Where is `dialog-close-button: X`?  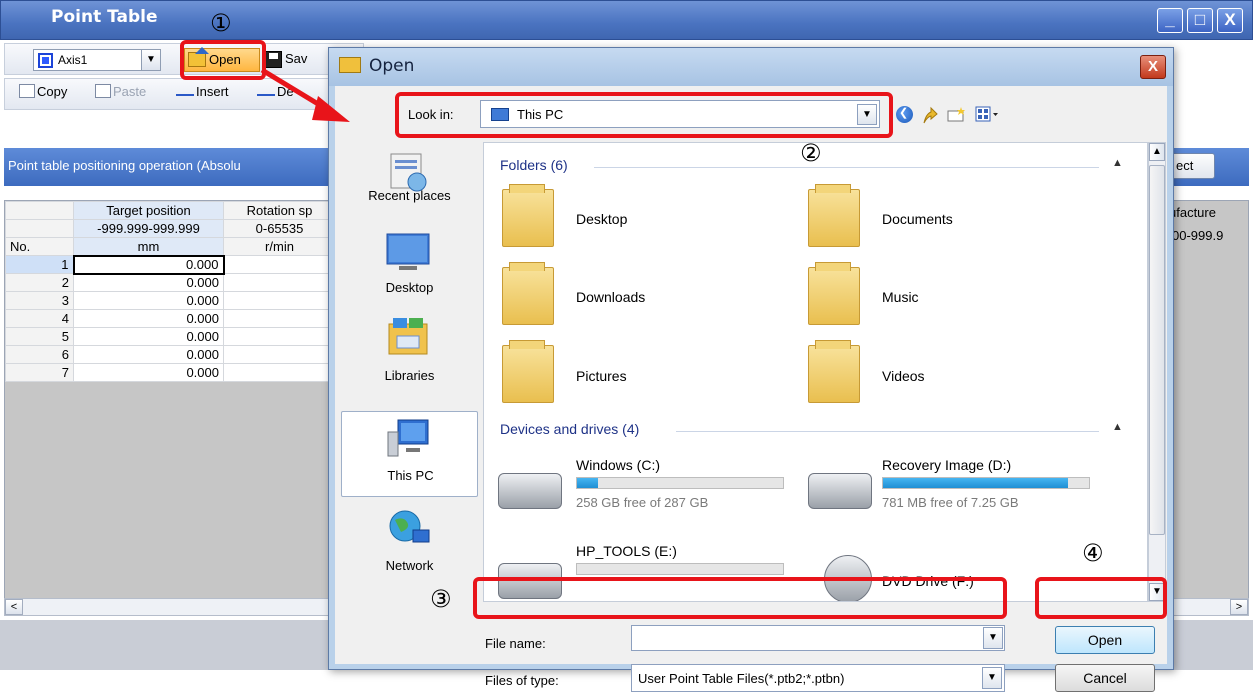 dialog-close-button: X is located at coordinates (1153, 67).